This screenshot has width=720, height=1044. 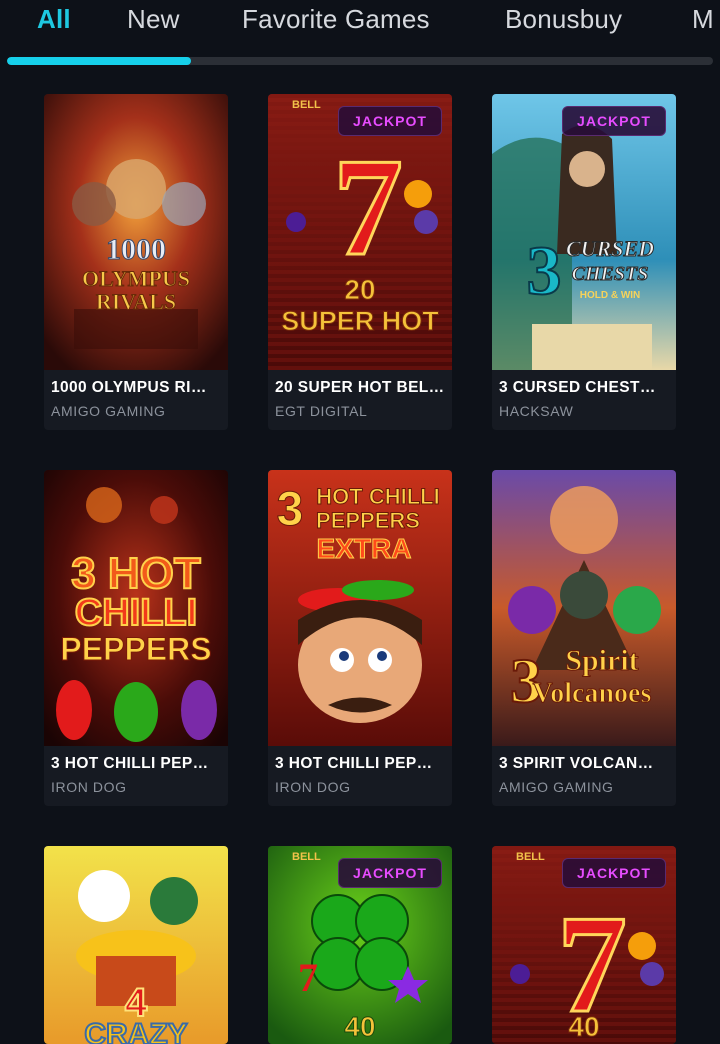 I want to click on game-thumbnail: 3 CURSED CHESTS HOLD & WIN JACKPOT, so click(x=584, y=232).